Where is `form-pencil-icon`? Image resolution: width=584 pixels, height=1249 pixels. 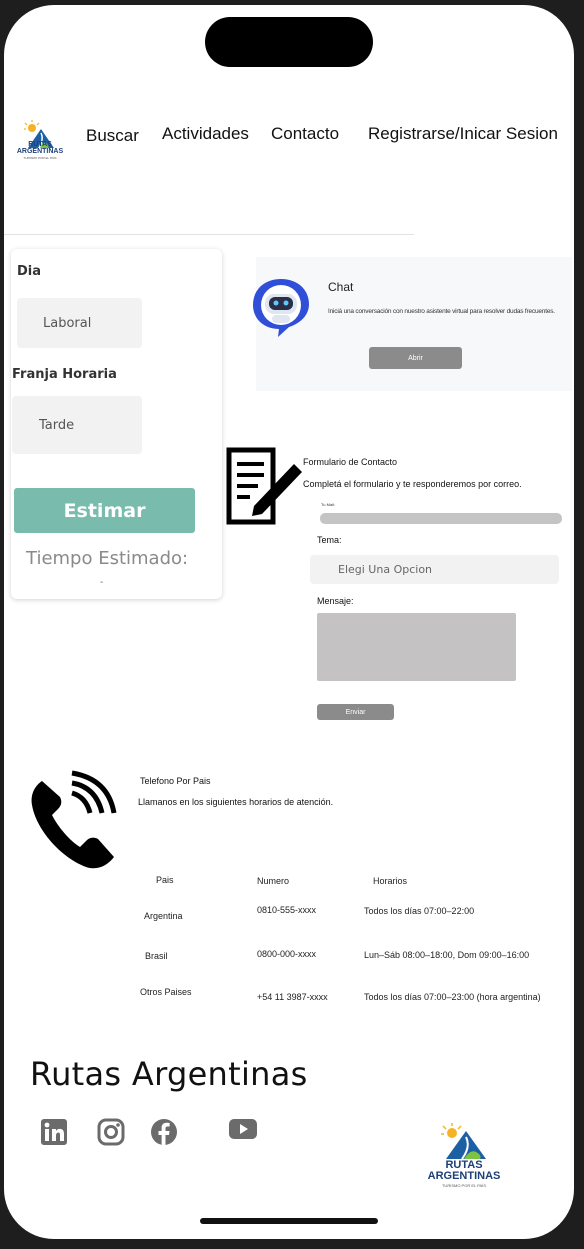
form-pencil-icon is located at coordinates (264, 486).